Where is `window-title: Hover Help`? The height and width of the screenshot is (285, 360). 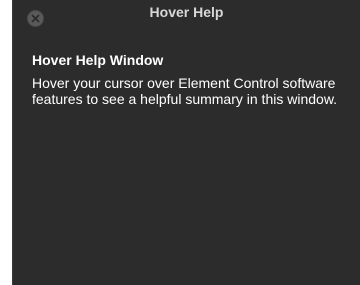 window-title: Hover Help is located at coordinates (186, 12).